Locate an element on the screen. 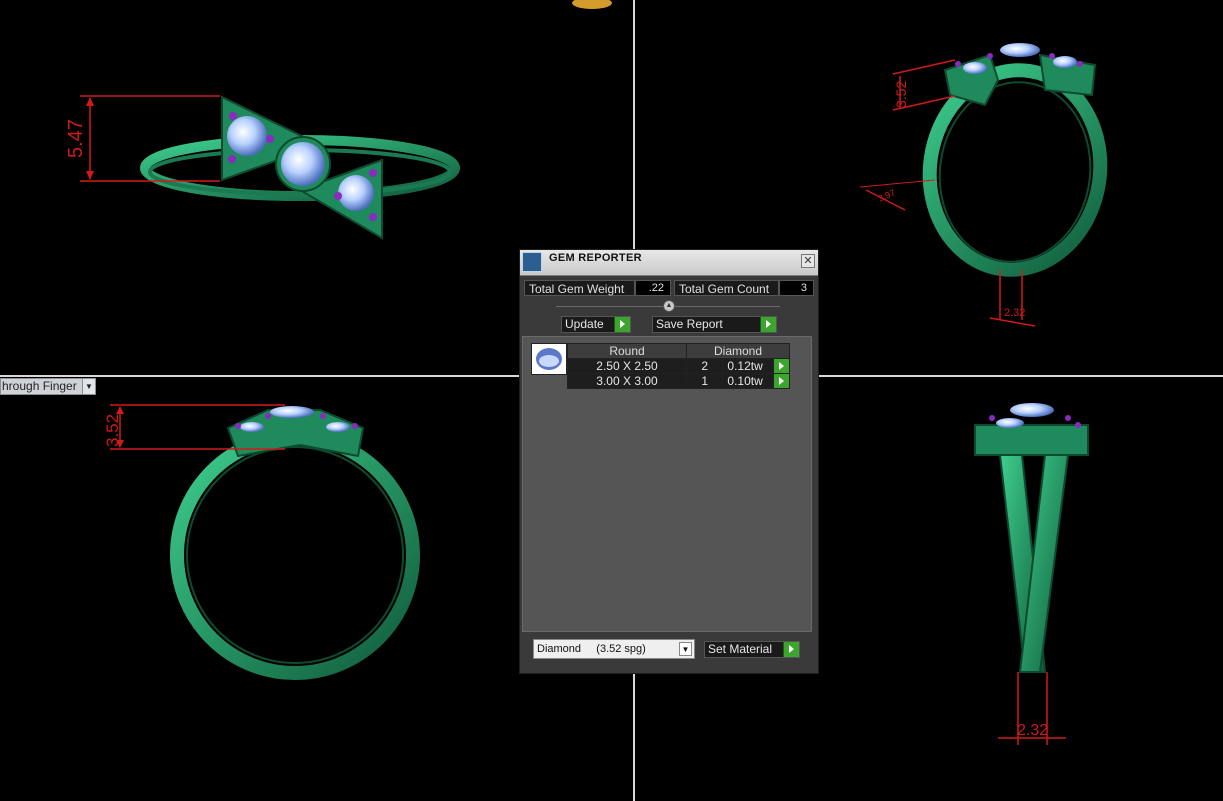 The image size is (1223, 801). dimension-bottom-left: 3.52 is located at coordinates (112, 430).